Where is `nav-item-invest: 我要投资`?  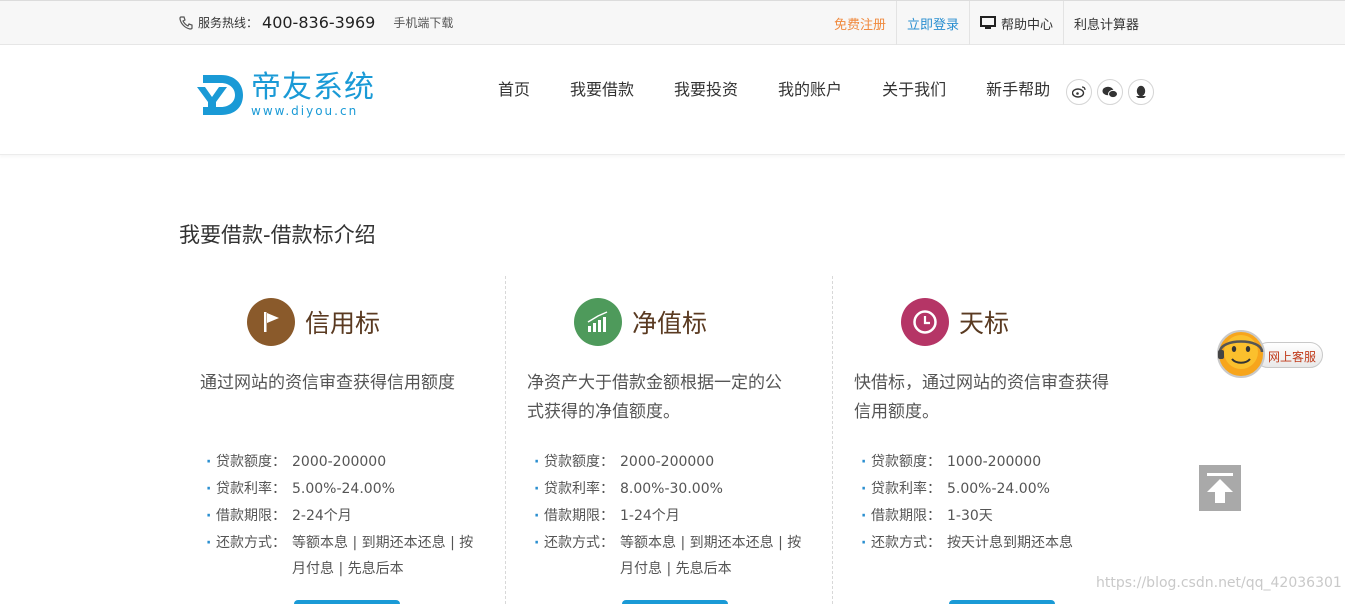
nav-item-invest: 我要投资 is located at coordinates (706, 90).